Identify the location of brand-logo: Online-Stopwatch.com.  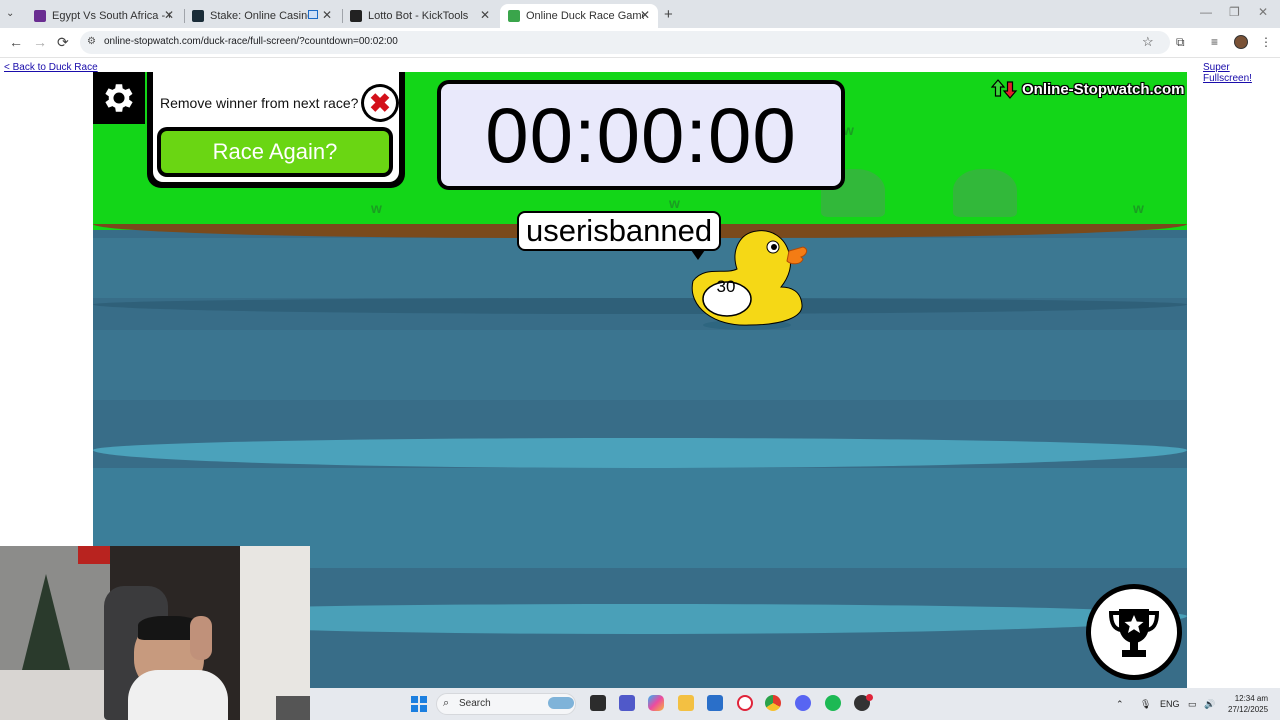
(1088, 89).